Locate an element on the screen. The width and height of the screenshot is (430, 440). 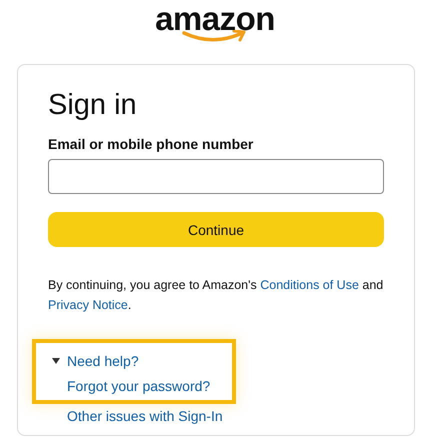
help-link: Forgot your password? is located at coordinates (135, 386).